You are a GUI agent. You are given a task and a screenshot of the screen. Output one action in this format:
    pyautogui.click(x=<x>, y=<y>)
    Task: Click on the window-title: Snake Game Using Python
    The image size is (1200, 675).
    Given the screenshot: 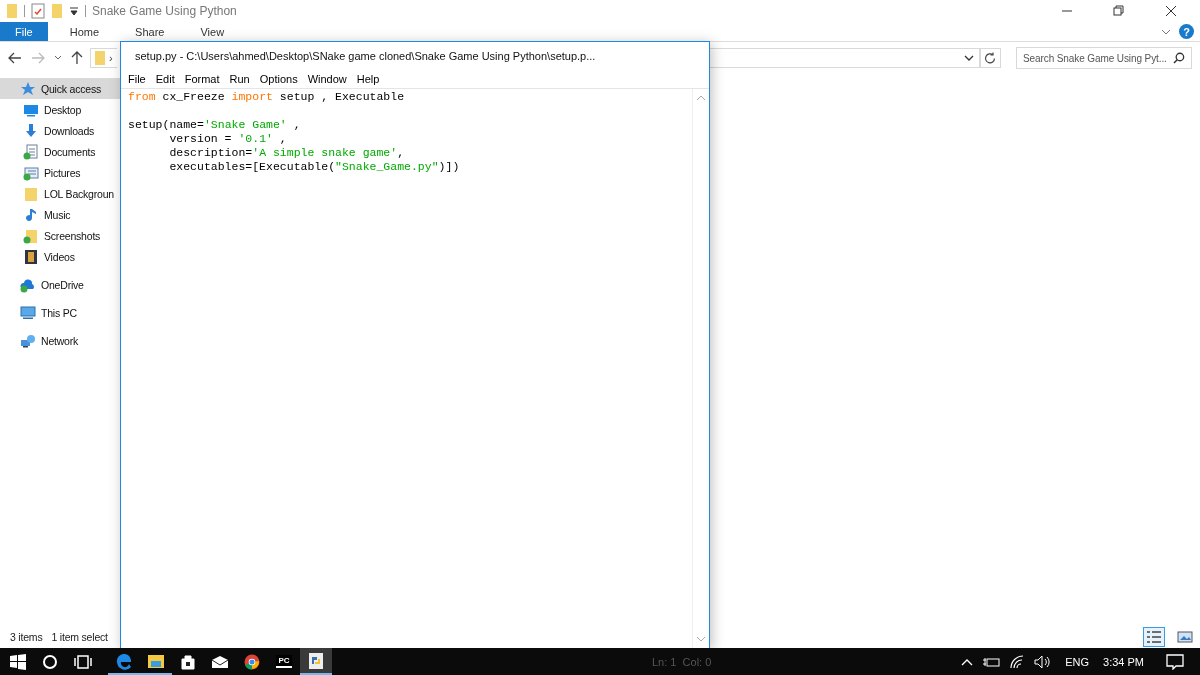 What is the action you would take?
    pyautogui.click(x=164, y=11)
    